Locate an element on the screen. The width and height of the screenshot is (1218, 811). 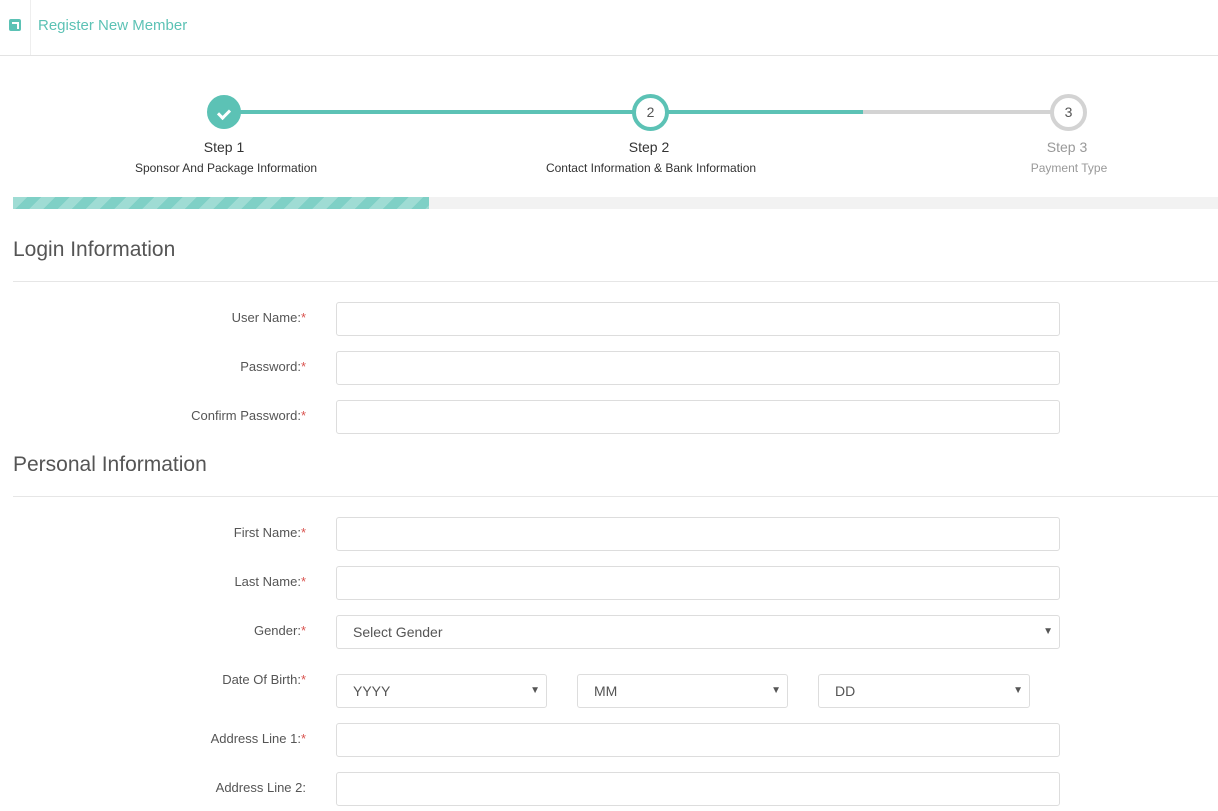
step-1-name: Step 1 is located at coordinates (224, 147).